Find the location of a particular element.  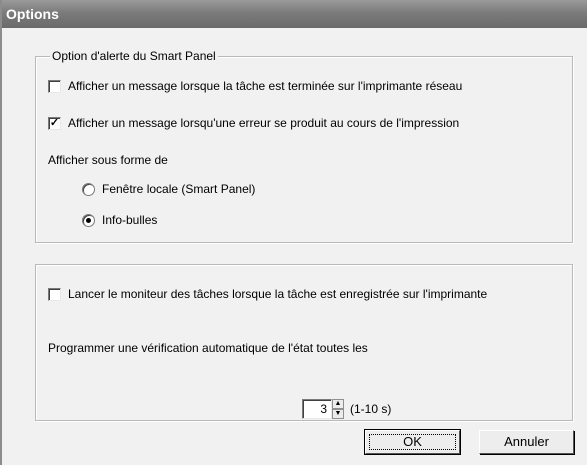

display-as-label-row: Afficher sous forme de is located at coordinates (108, 160).